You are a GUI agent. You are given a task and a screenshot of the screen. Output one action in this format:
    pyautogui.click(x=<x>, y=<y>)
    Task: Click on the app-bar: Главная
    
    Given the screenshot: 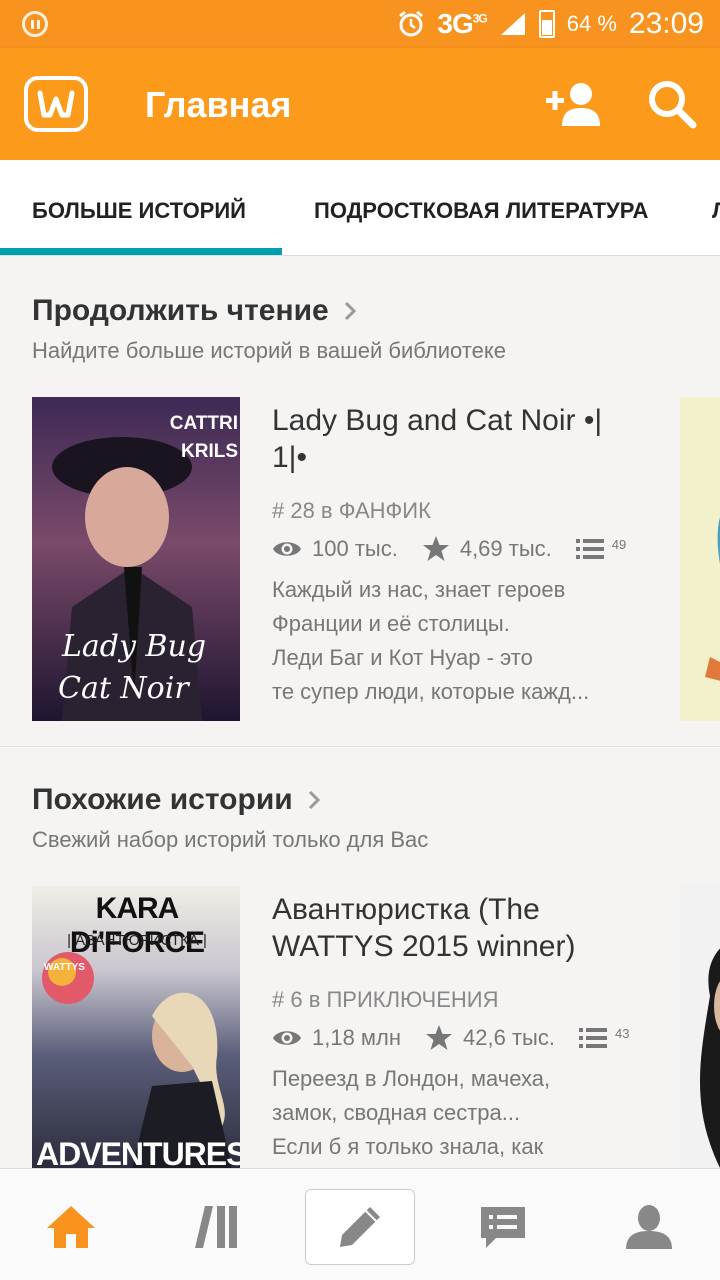 What is the action you would take?
    pyautogui.click(x=360, y=104)
    